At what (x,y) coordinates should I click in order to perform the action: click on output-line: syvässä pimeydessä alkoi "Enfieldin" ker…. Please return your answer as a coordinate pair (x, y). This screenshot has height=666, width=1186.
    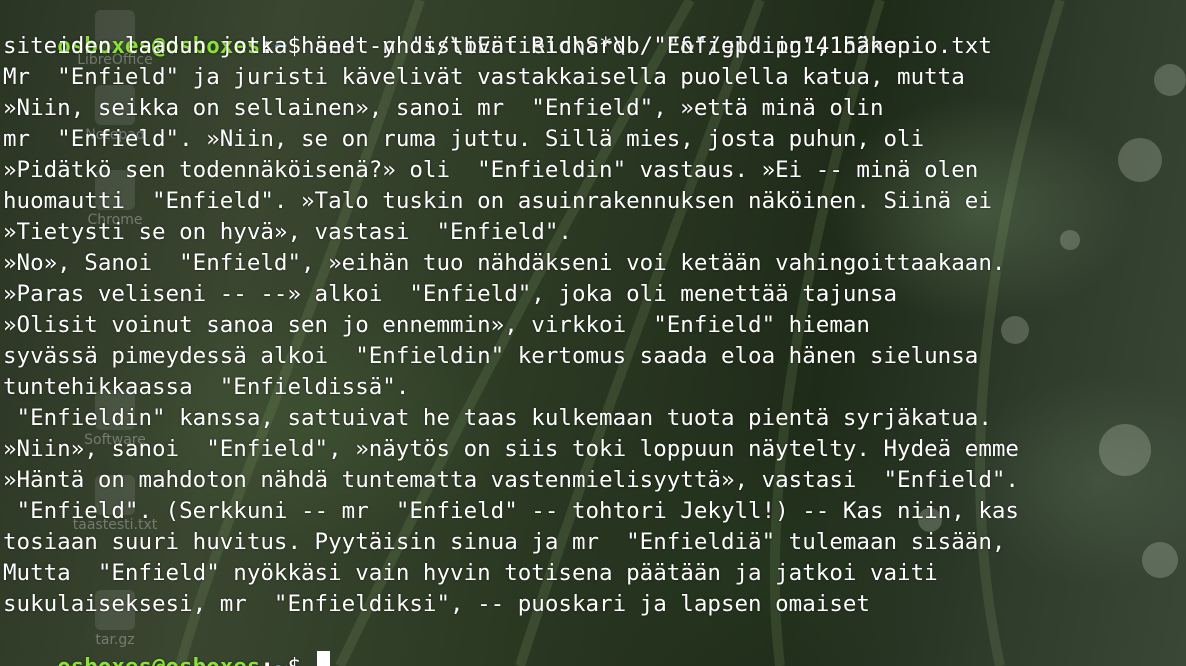
    Looking at the image, I should click on (491, 356).